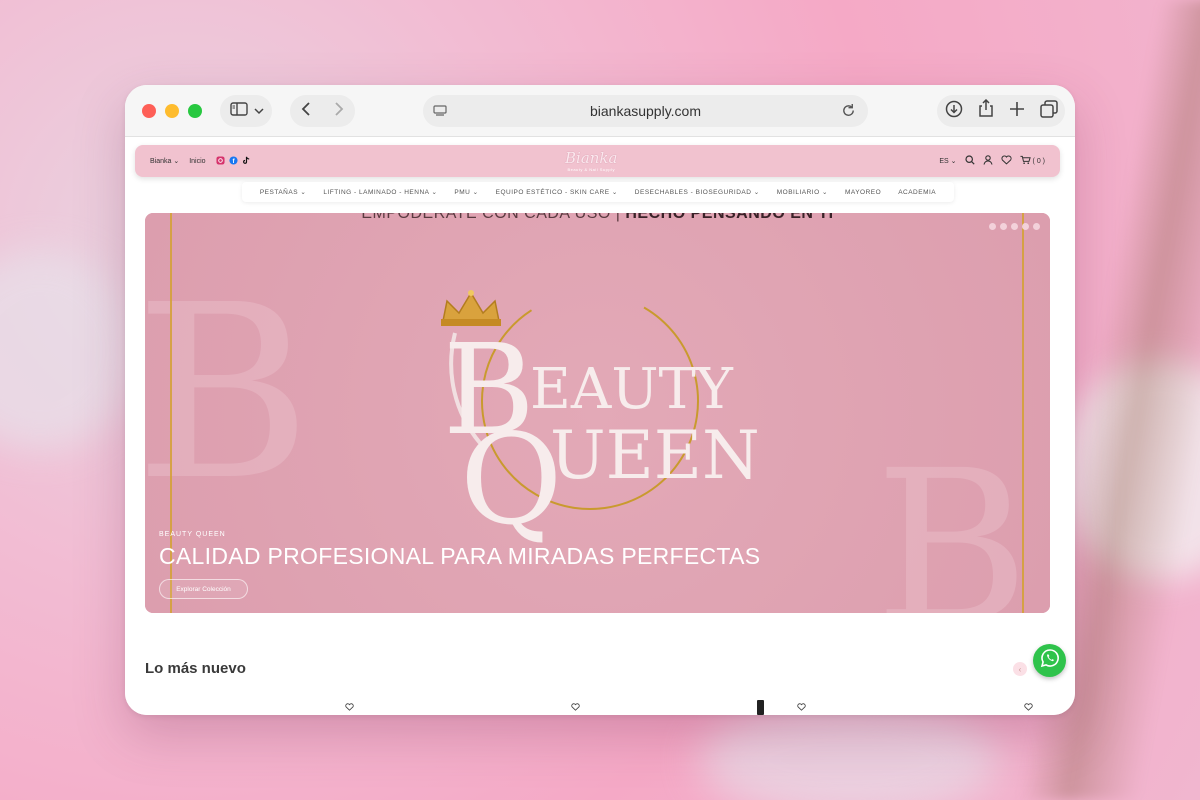 The height and width of the screenshot is (800, 1200). Describe the element at coordinates (1038, 161) in the screenshot. I see `cart-count: ( 0 )` at that location.